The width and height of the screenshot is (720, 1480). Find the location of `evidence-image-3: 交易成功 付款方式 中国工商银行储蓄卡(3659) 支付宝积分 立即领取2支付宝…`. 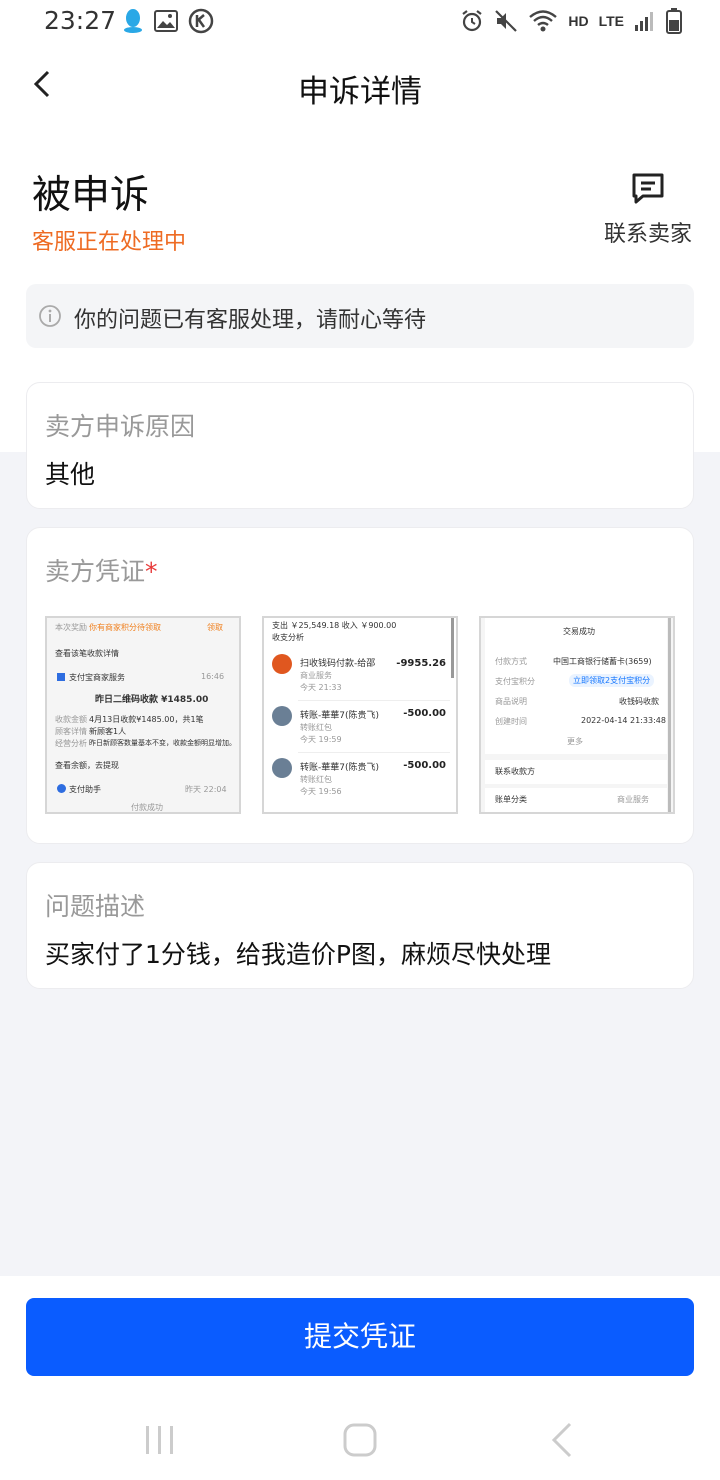

evidence-image-3: 交易成功 付款方式 中国工商银行储蓄卡(3659) 支付宝积分 立即领取2支付宝… is located at coordinates (577, 715).